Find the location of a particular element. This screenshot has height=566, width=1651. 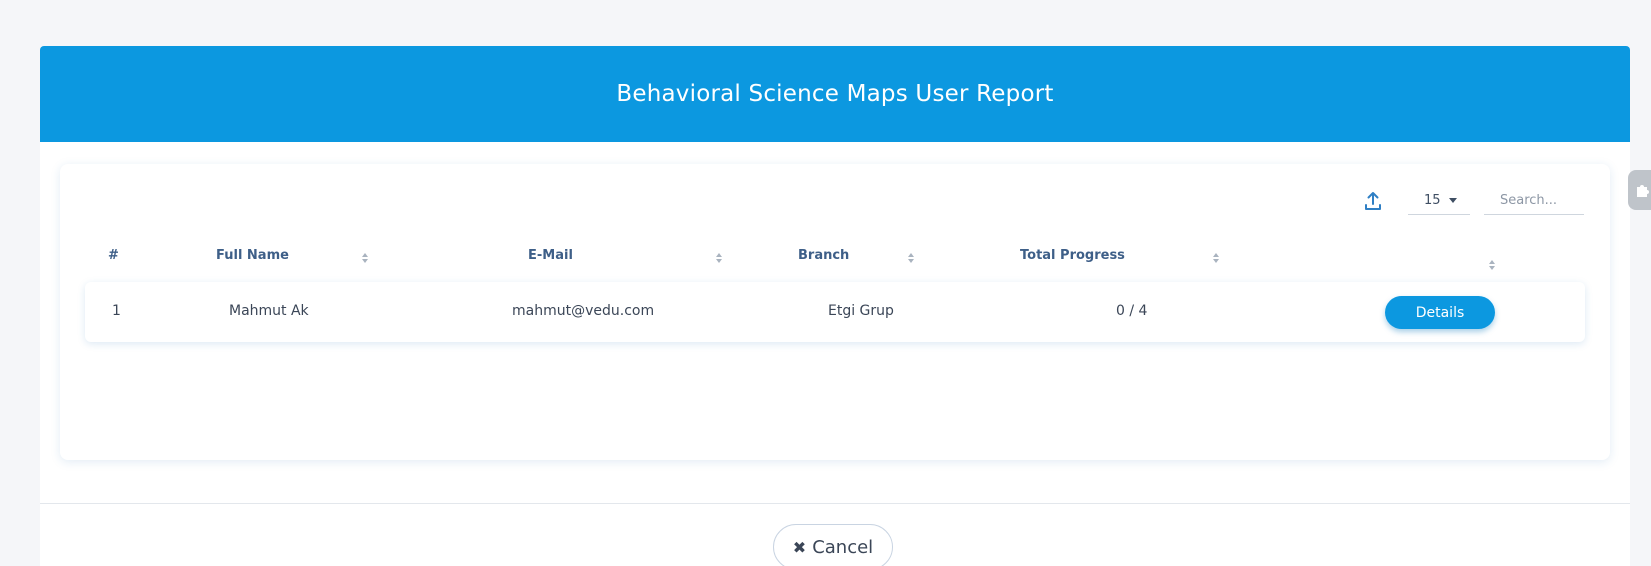

upload-icon is located at coordinates (1373, 201).